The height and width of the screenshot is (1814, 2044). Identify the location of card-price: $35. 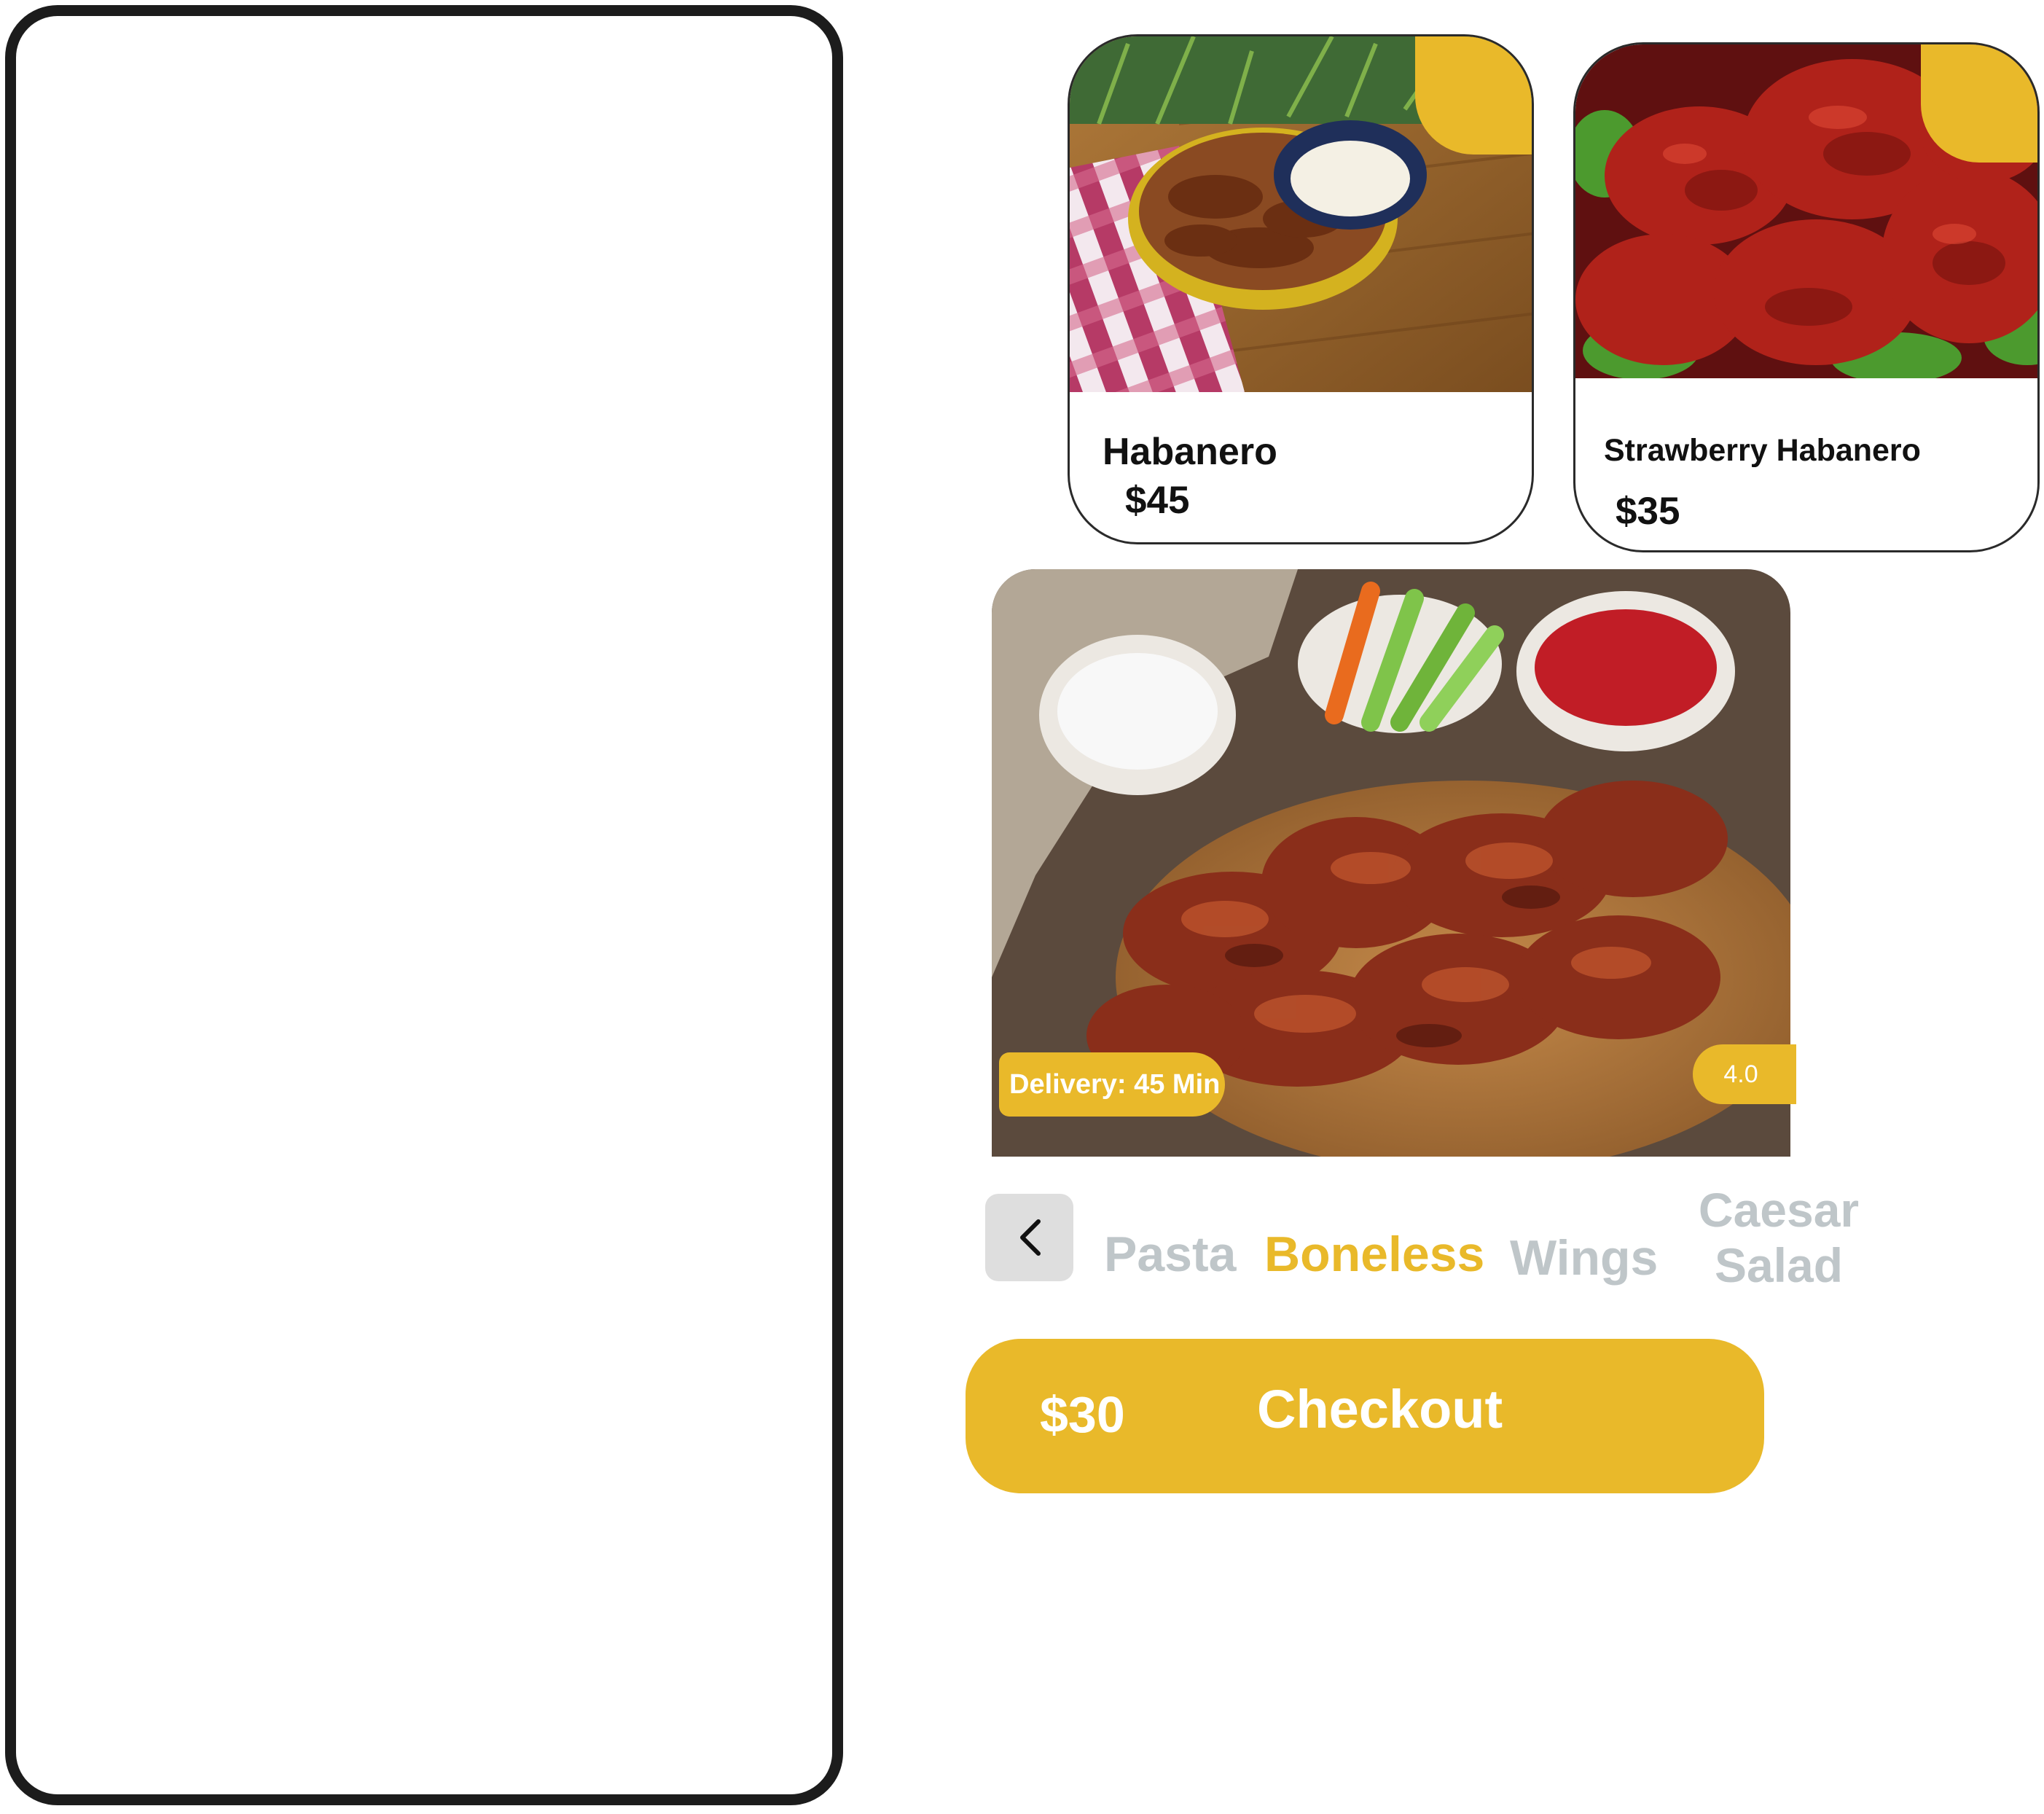
(1648, 512).